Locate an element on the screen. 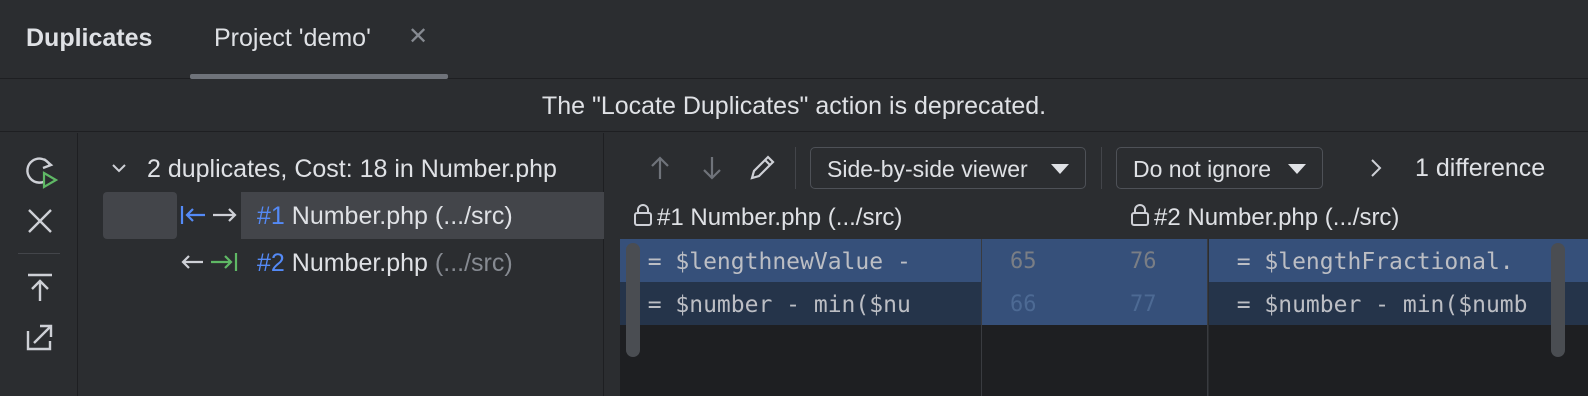 The height and width of the screenshot is (396, 1588). right-line-number: 76 is located at coordinates (1143, 261).